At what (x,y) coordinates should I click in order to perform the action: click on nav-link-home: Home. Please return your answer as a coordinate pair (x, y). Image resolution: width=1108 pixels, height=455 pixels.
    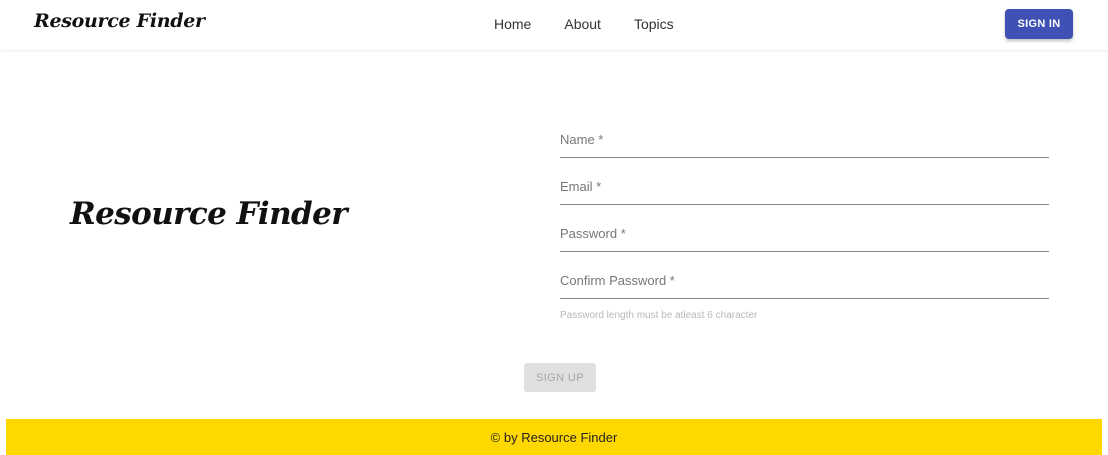
    Looking at the image, I should click on (512, 24).